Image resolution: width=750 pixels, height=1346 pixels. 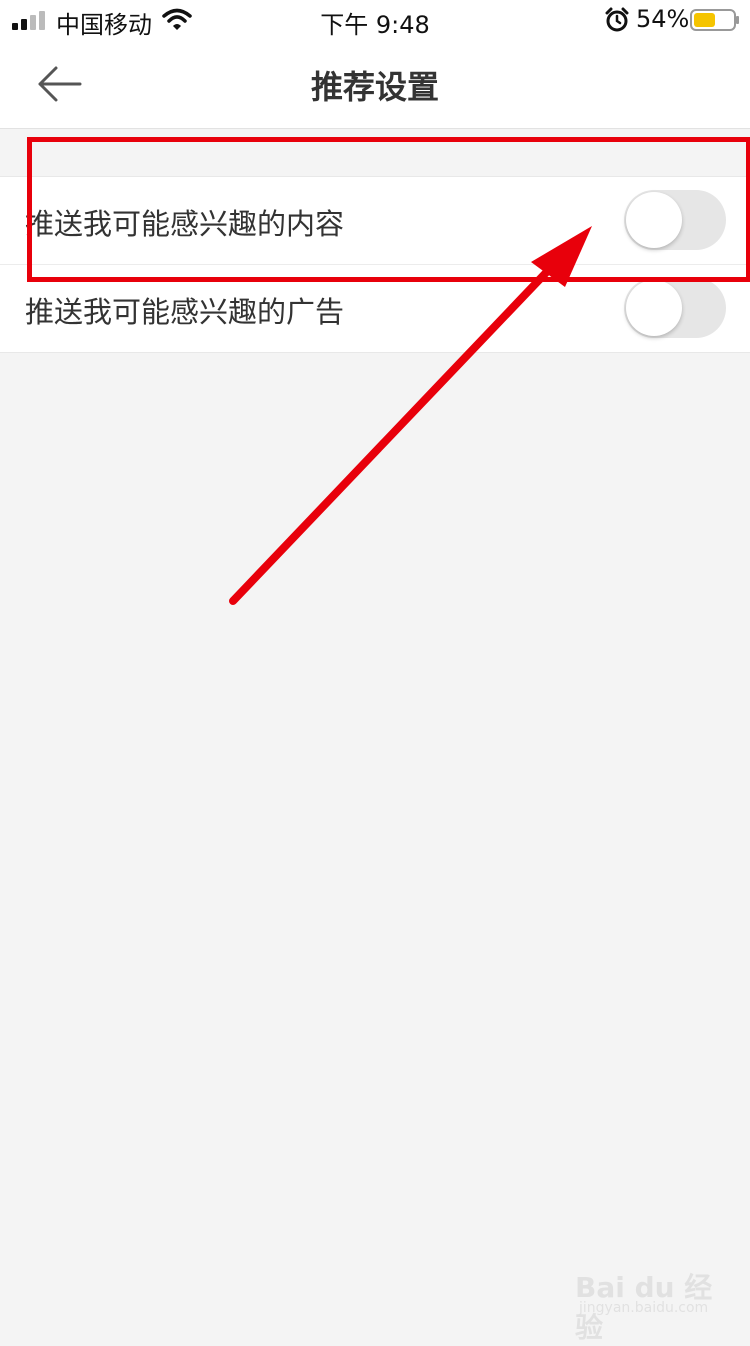 What do you see at coordinates (714, 20) in the screenshot?
I see `battery-icon` at bounding box center [714, 20].